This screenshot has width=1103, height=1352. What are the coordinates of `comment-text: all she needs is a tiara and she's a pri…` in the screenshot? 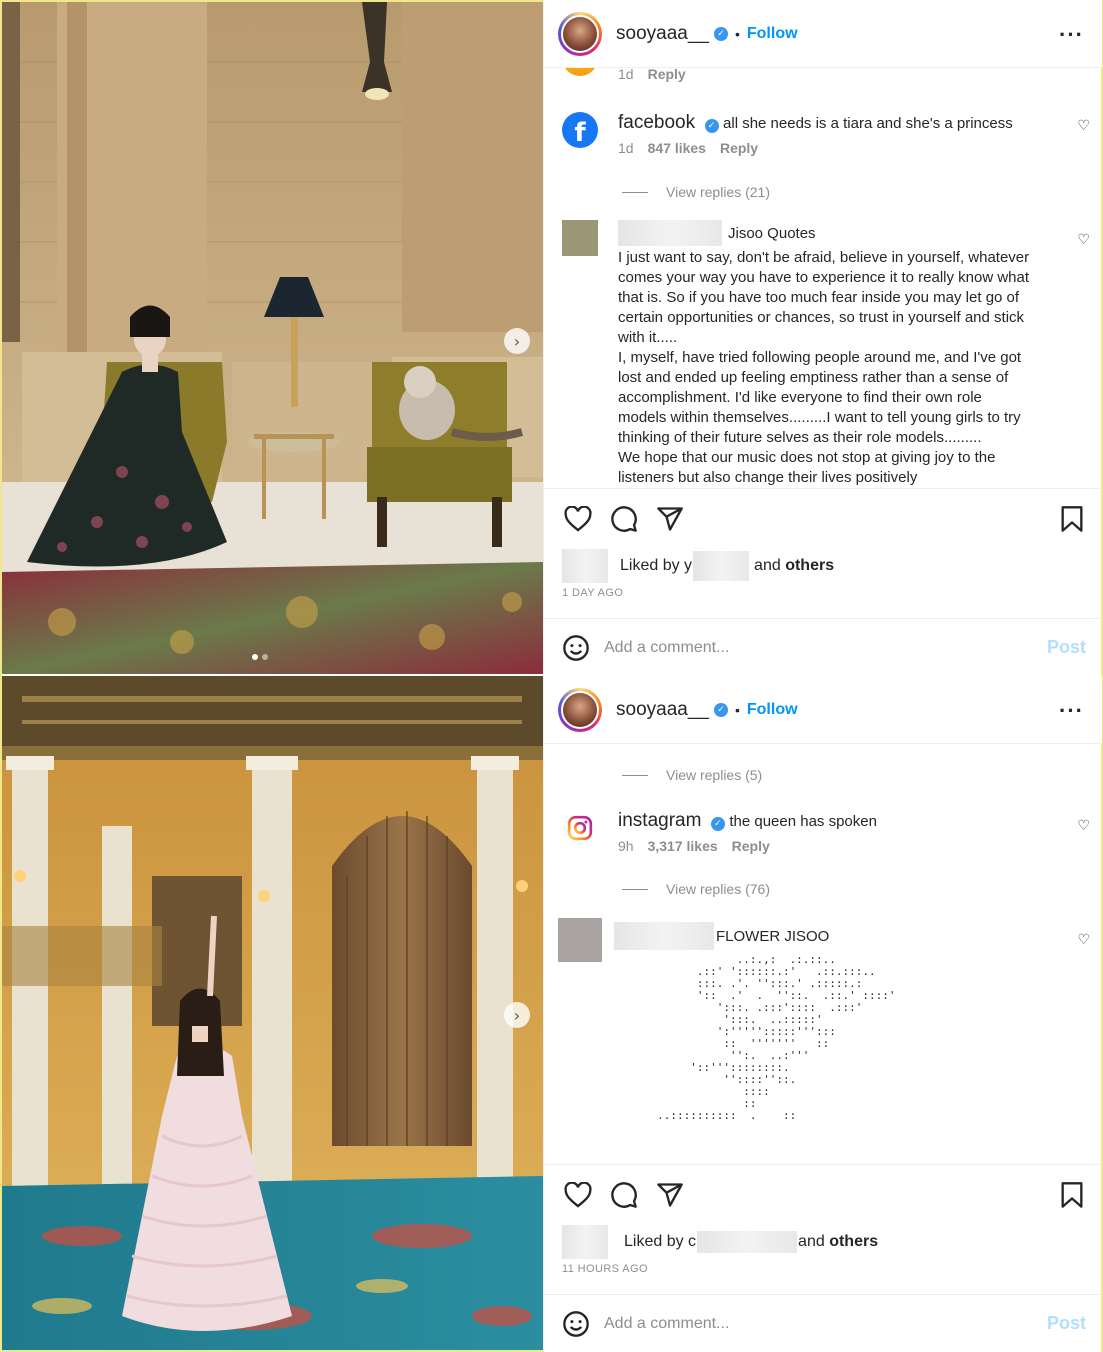 It's located at (868, 123).